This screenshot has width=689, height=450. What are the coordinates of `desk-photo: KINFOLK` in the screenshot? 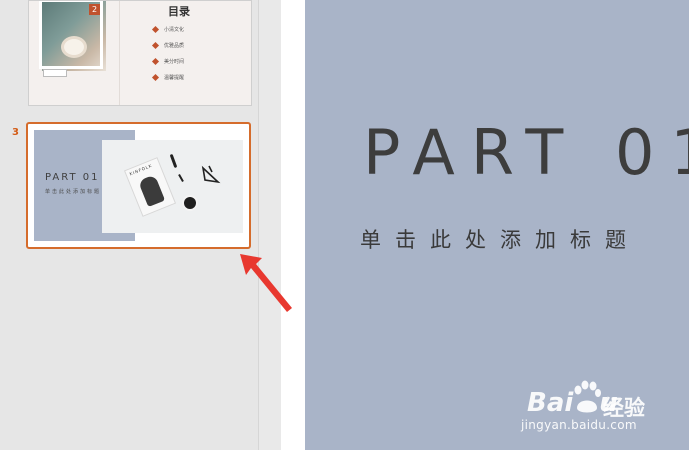 It's located at (172, 186).